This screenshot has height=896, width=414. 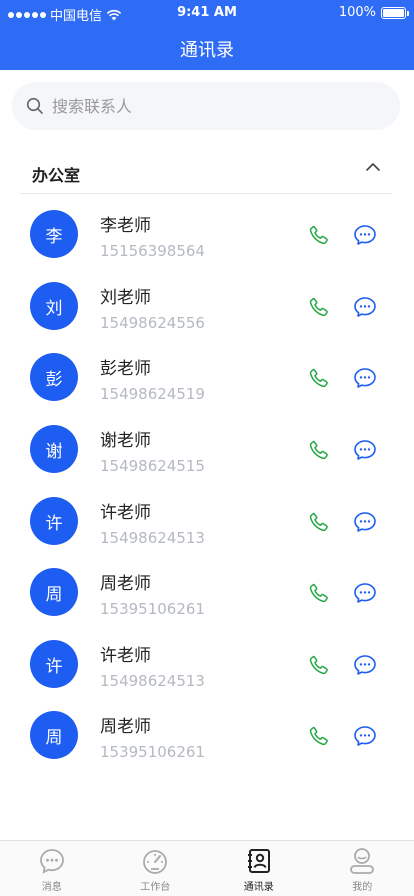 What do you see at coordinates (56, 175) in the screenshot?
I see `group-title: 办公室` at bounding box center [56, 175].